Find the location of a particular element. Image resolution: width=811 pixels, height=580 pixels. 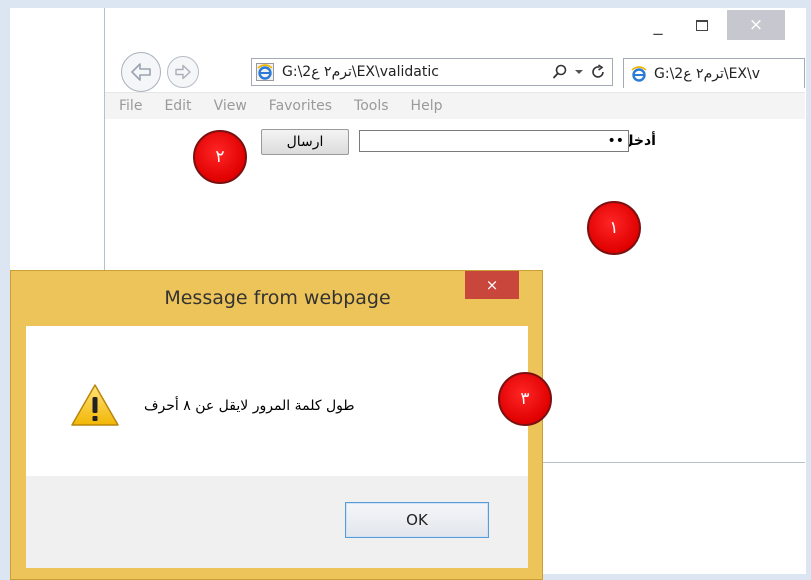

refresh-icon is located at coordinates (598, 72).